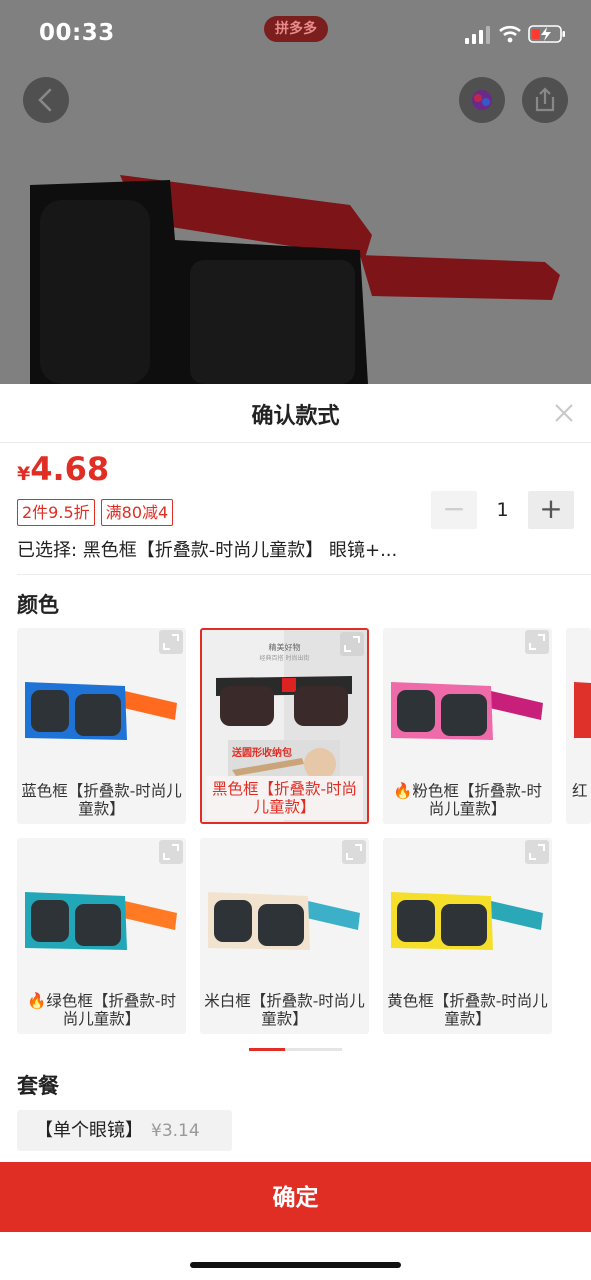 This screenshot has height=1280, width=591. Describe the element at coordinates (89, 1130) in the screenshot. I see `package-option-name: 【单个眼镜】` at that location.